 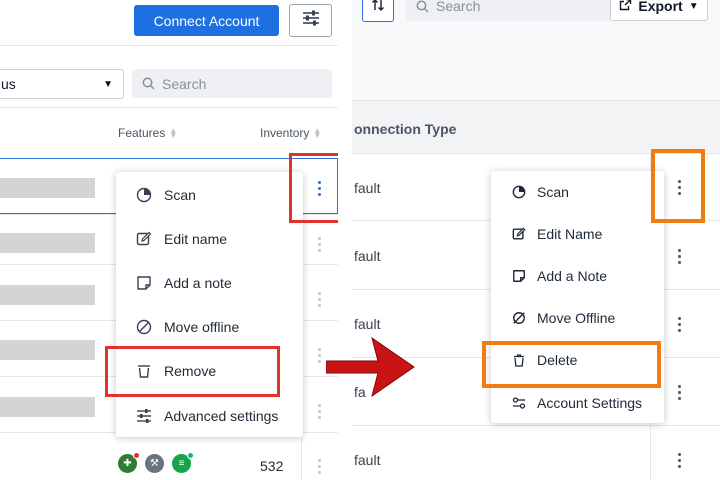 What do you see at coordinates (519, 403) in the screenshot?
I see `account-settings-icon` at bounding box center [519, 403].